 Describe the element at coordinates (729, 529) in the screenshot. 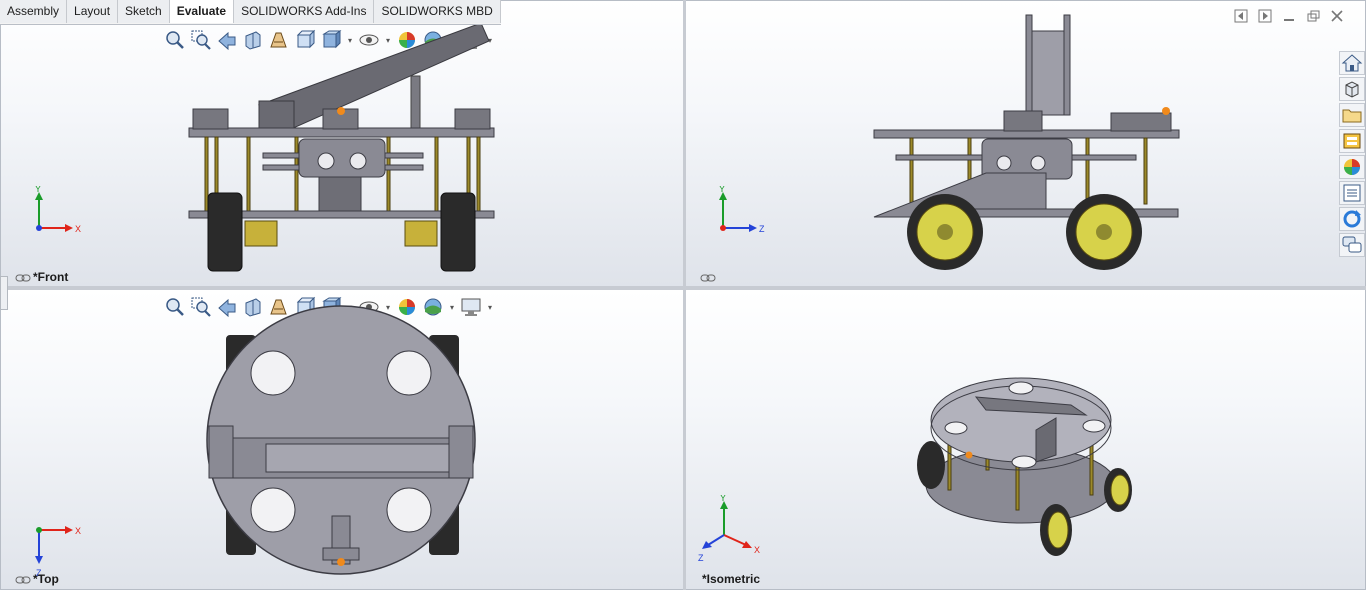

I see `coordinate-triad-isometric: Y X Z` at that location.